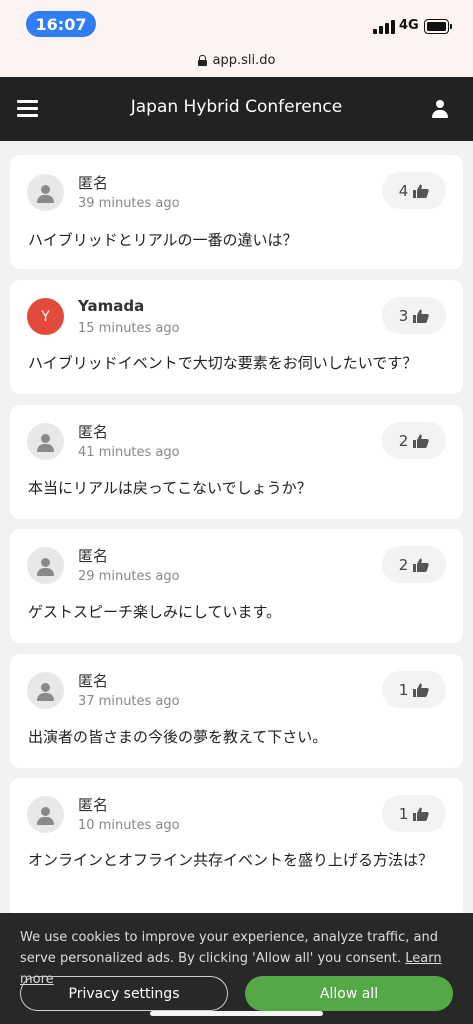 Image resolution: width=473 pixels, height=1024 pixels. I want to click on user-account-icon, so click(440, 109).